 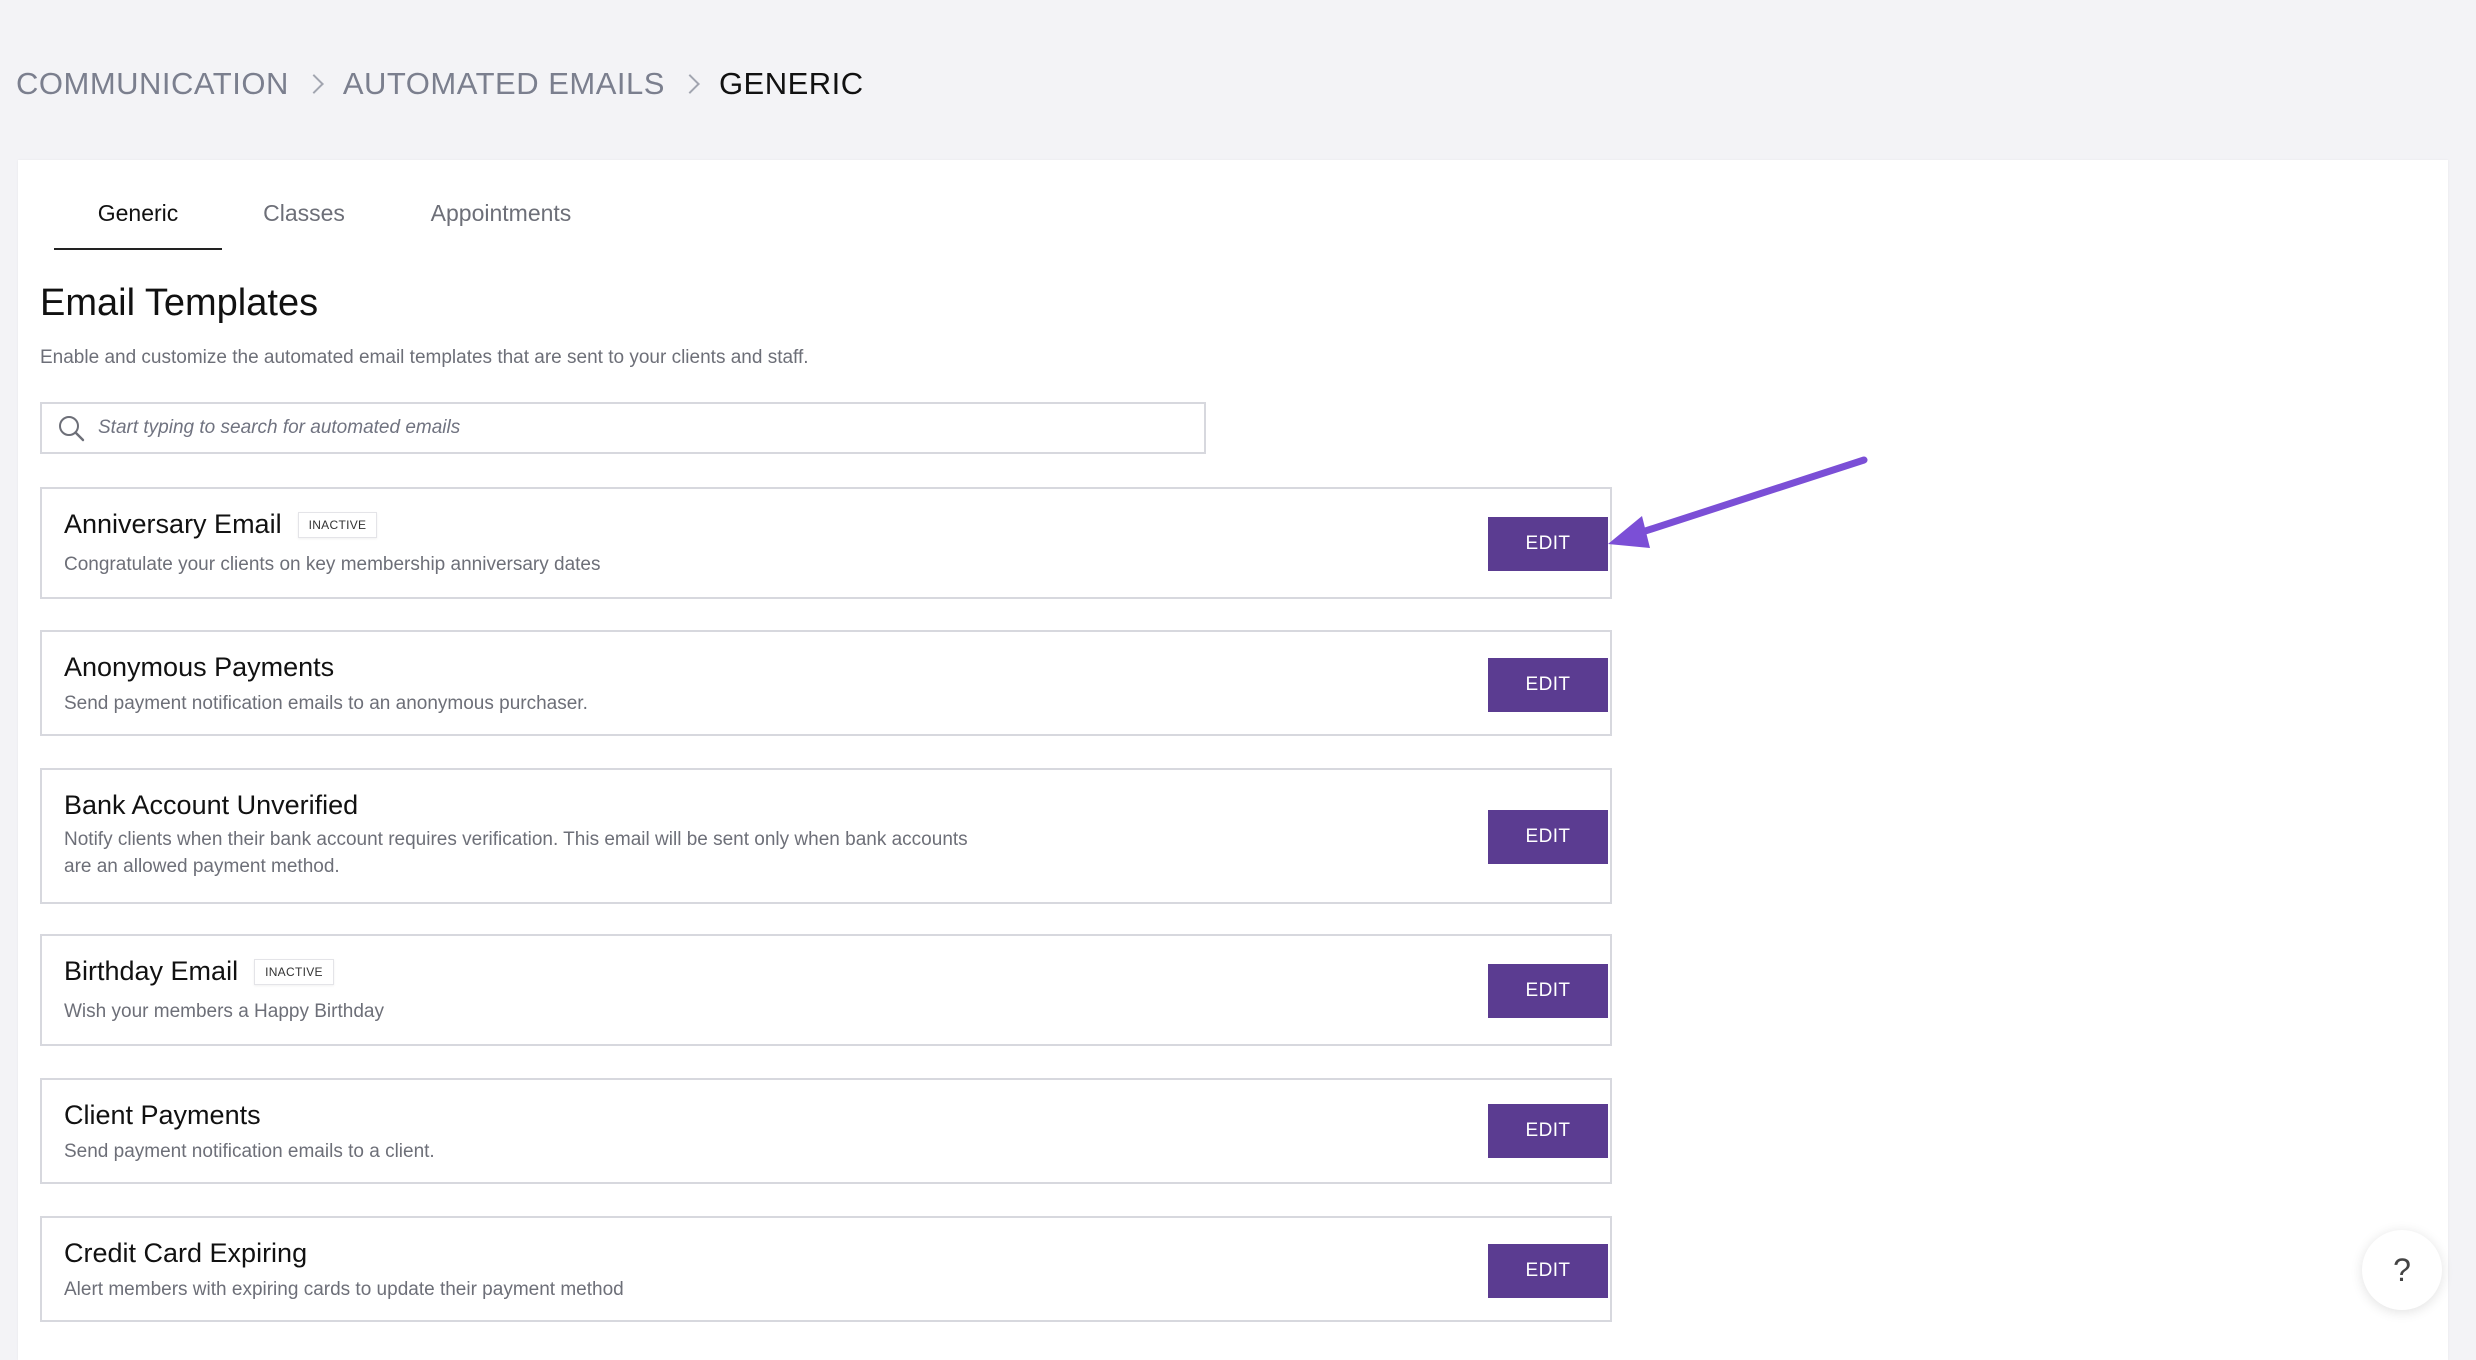 I want to click on template-title: Bank Account Unverified, so click(x=211, y=805).